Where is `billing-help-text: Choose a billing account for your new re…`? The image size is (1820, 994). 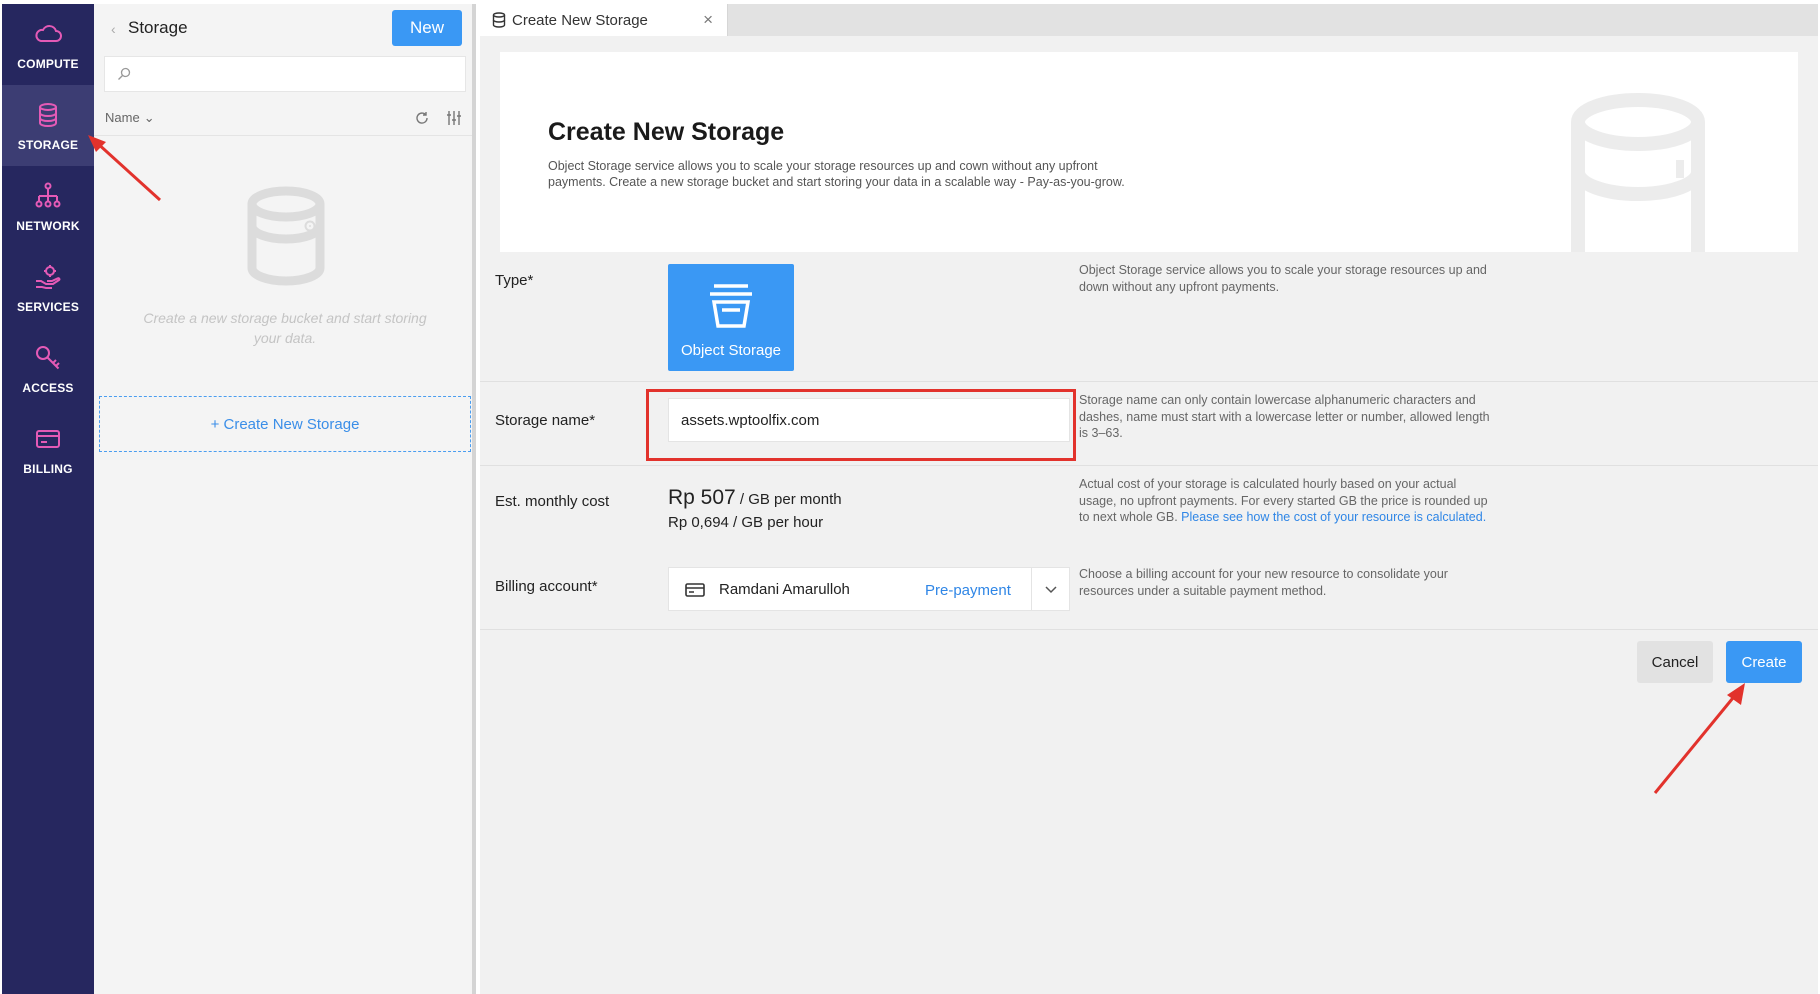 billing-help-text: Choose a billing account for your new re… is located at coordinates (1263, 582).